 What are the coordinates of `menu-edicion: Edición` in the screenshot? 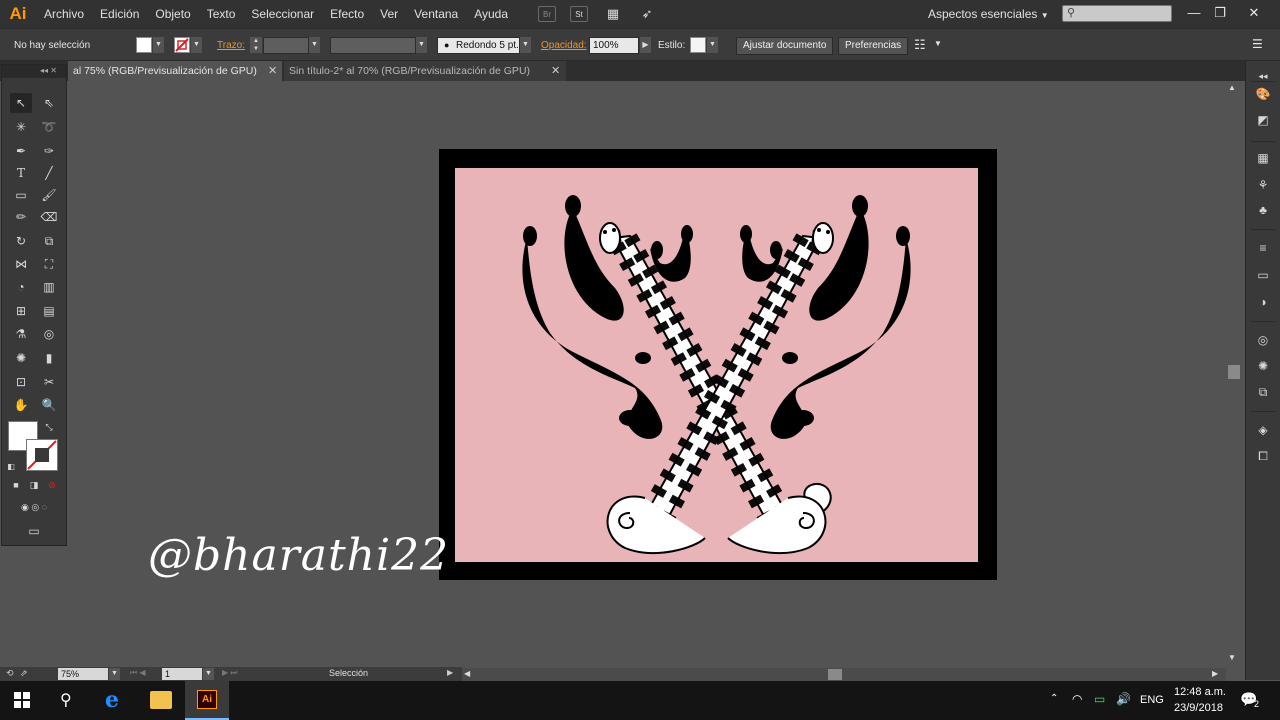 It's located at (119, 14).